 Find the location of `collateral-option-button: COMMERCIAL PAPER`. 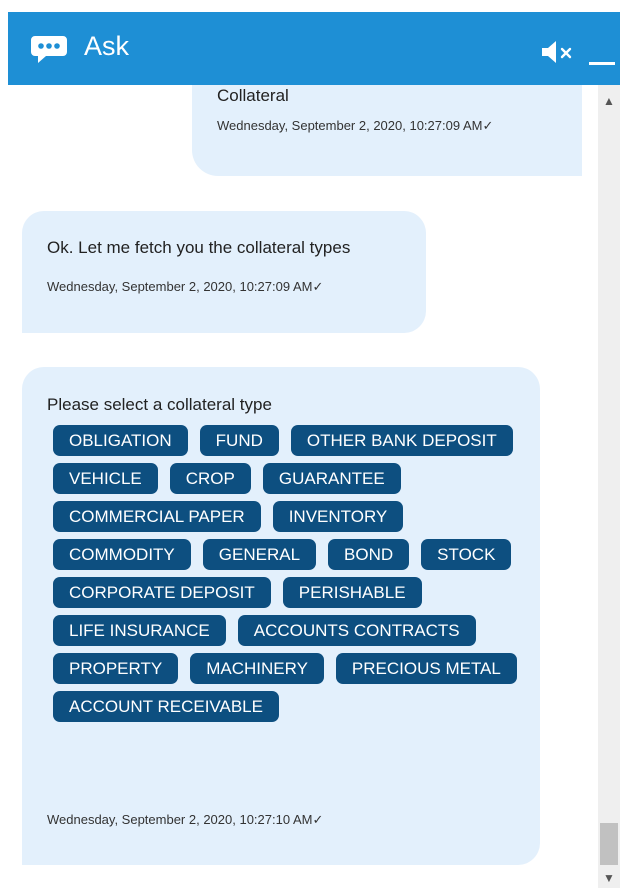

collateral-option-button: COMMERCIAL PAPER is located at coordinates (157, 516).